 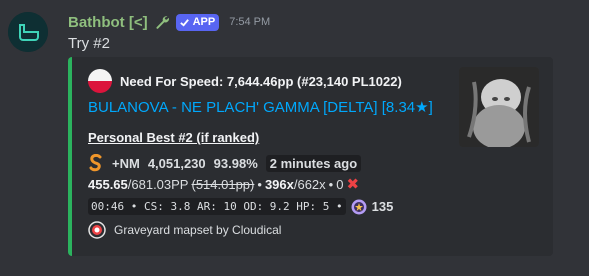 I want to click on osu-icon, so click(x=97, y=230).